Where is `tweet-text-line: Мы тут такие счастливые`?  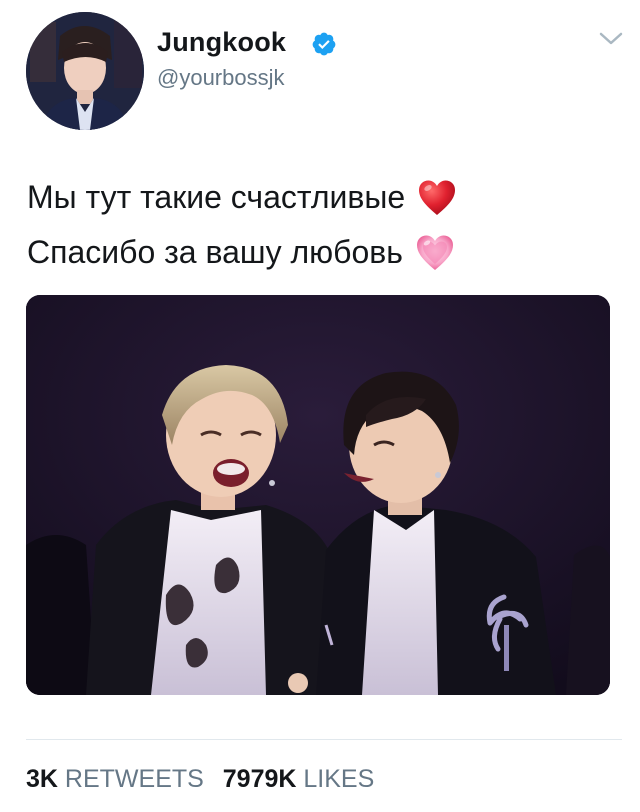 tweet-text-line: Мы тут такие счастливые is located at coordinates (322, 197).